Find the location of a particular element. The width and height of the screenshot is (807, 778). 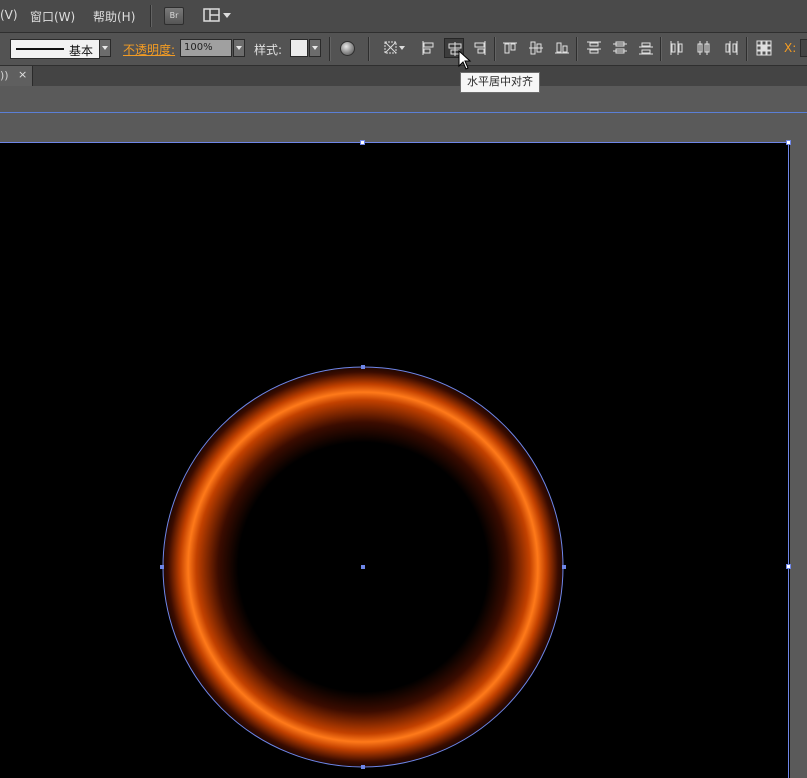

layout-grid-icon is located at coordinates (217, 15).